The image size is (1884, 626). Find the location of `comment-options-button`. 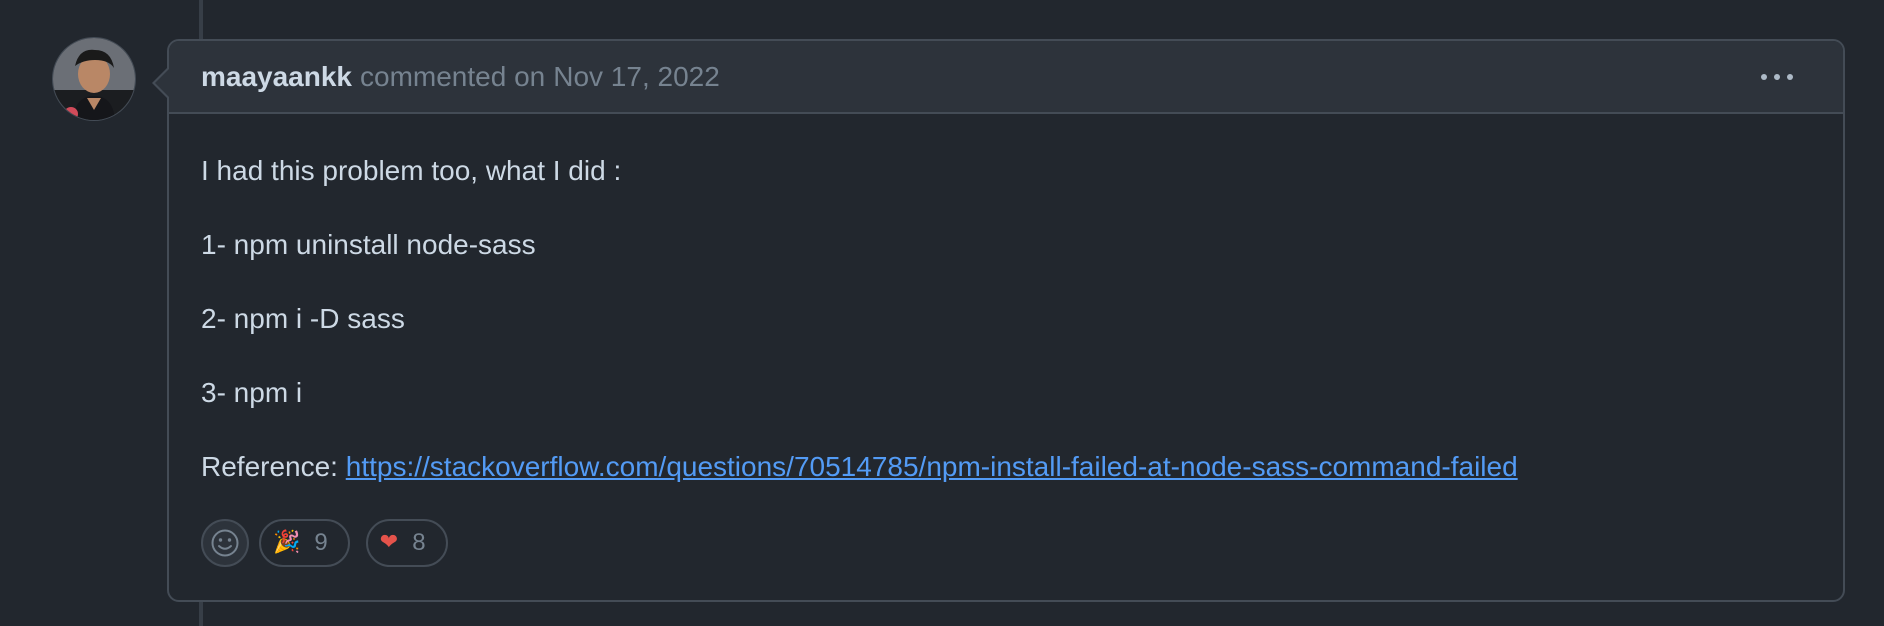

comment-options-button is located at coordinates (1777, 77).